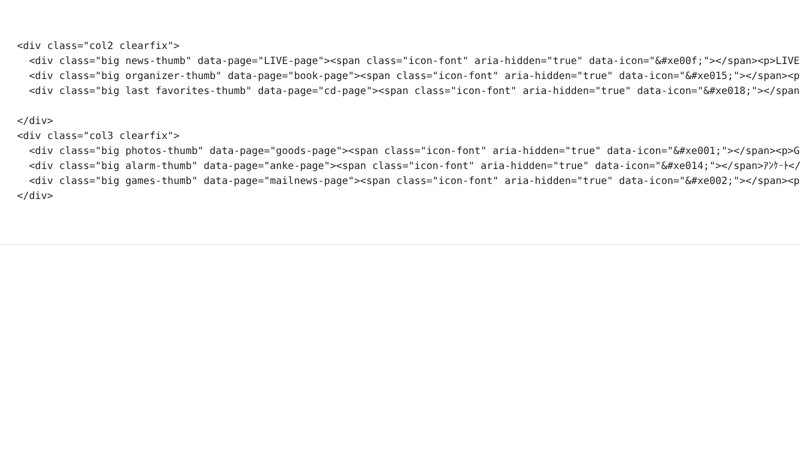  Describe the element at coordinates (99, 47) in the screenshot. I see `code-line: <div class="col2 clearfix">` at that location.